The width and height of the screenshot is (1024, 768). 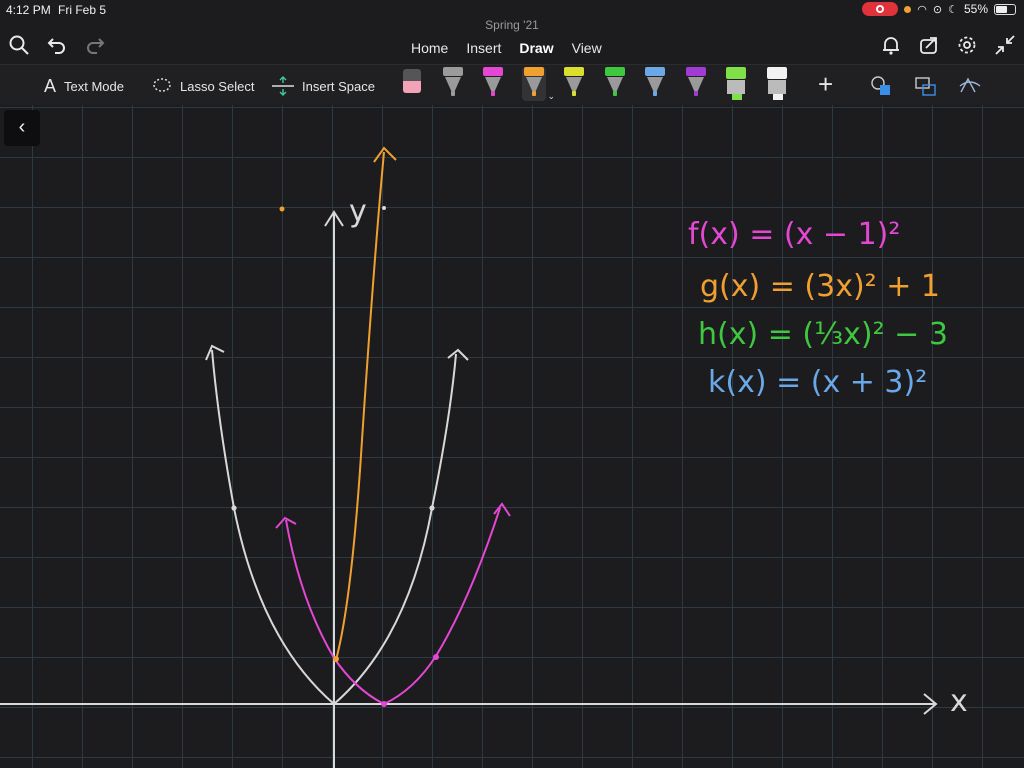 I want to click on equation-h: h(x) = (⅓x)² − 3, so click(x=823, y=334).